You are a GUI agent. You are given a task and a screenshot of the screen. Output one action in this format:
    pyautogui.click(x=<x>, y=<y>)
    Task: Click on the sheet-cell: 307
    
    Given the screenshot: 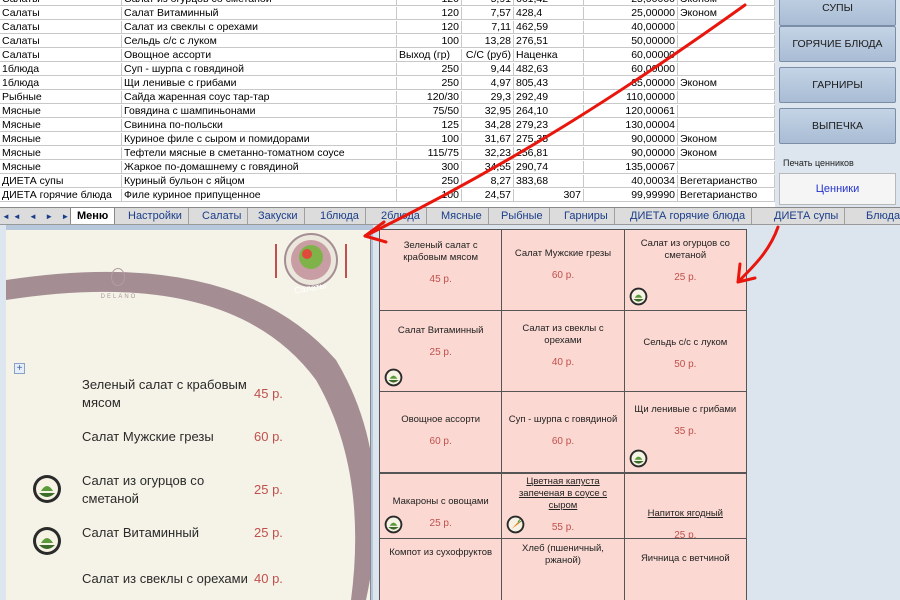 What is the action you would take?
    pyautogui.click(x=549, y=195)
    